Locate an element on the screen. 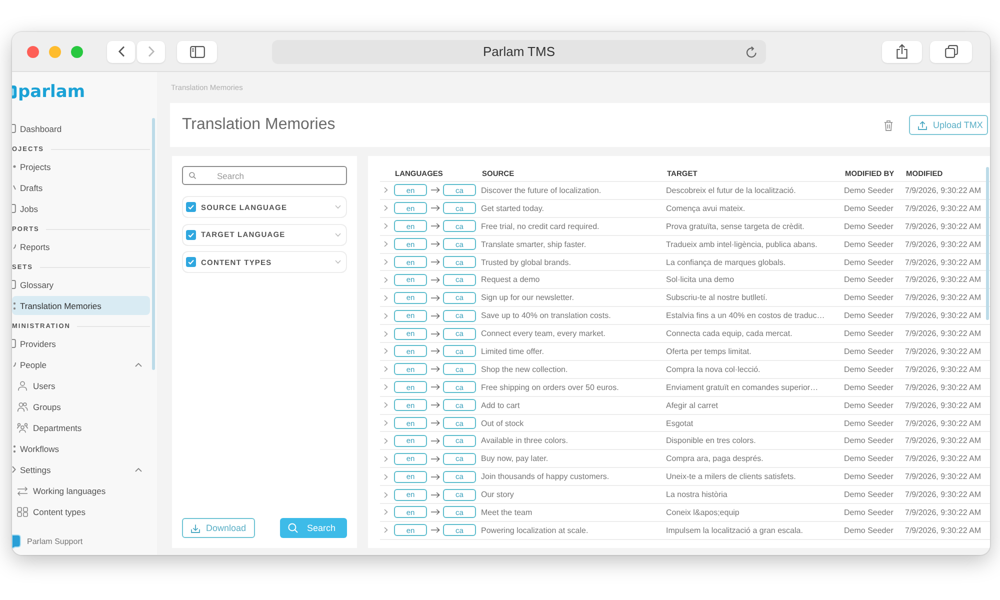 The width and height of the screenshot is (1000, 600). share-icon is located at coordinates (902, 51).